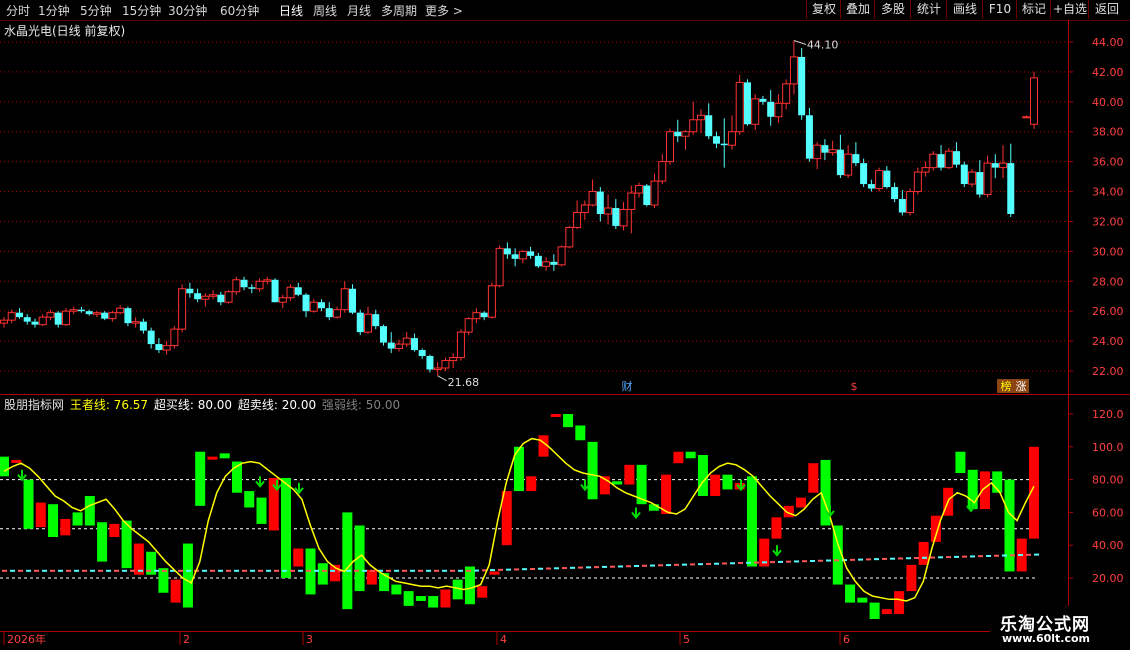  I want to click on ind-tick-label: 60.00, so click(1108, 512).